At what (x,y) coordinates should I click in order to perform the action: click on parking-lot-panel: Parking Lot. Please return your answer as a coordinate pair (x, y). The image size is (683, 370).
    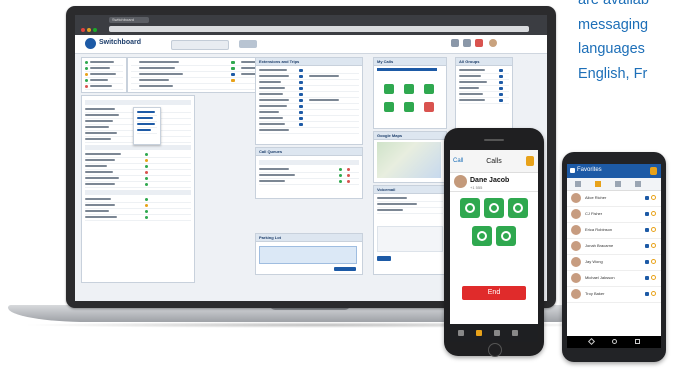
    Looking at the image, I should click on (309, 254).